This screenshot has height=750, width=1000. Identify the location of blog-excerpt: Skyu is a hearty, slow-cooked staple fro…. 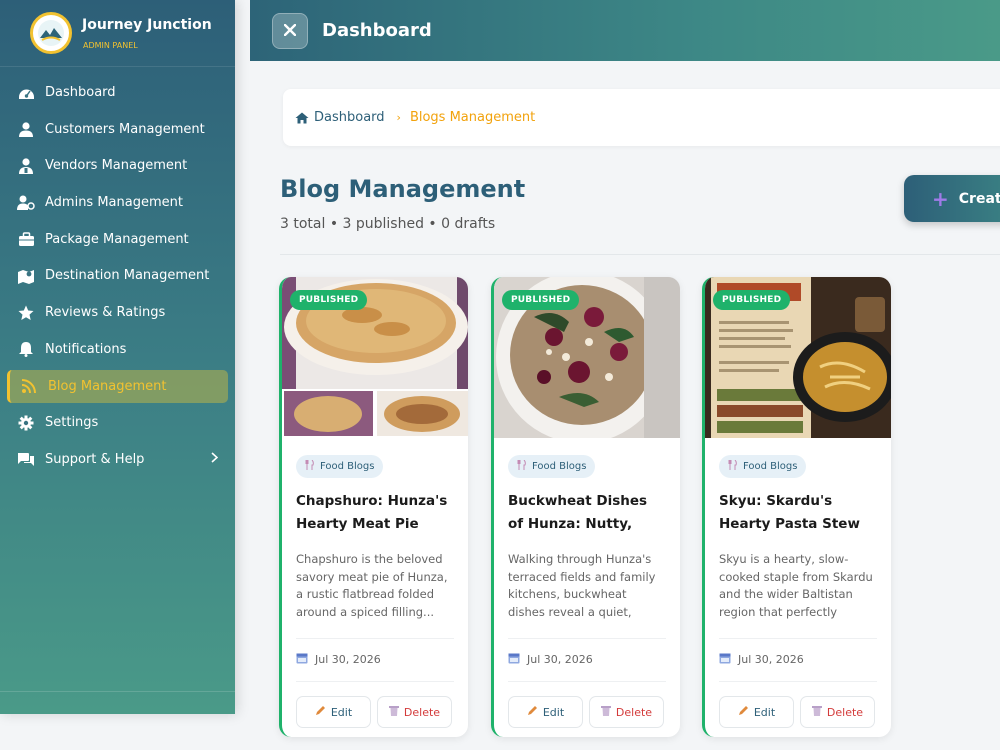
(796, 585).